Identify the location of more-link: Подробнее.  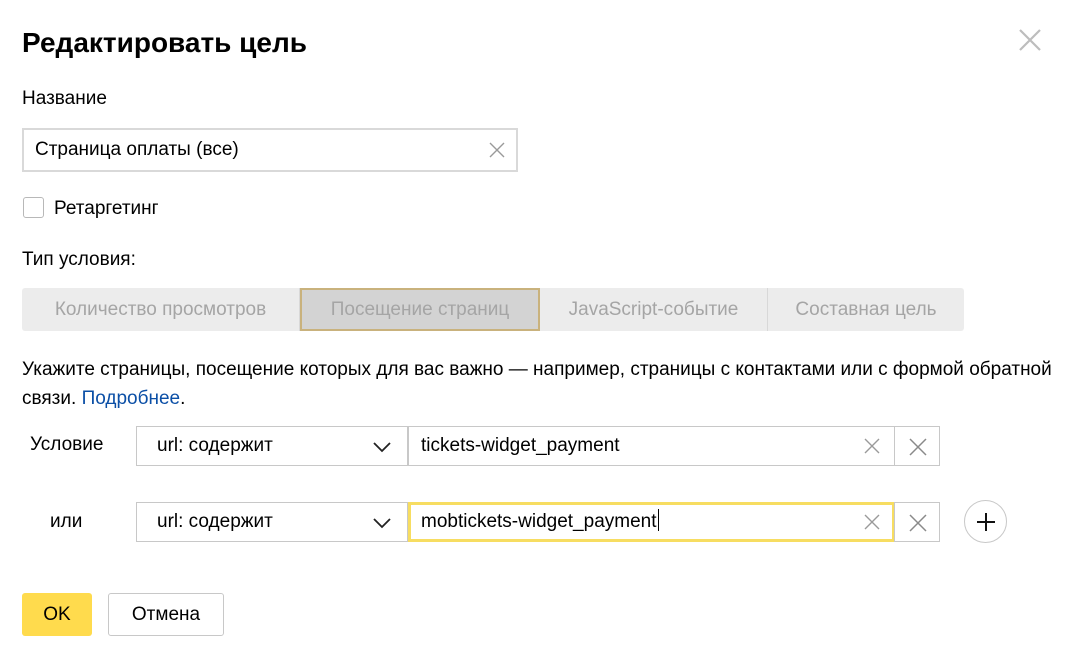
(131, 398).